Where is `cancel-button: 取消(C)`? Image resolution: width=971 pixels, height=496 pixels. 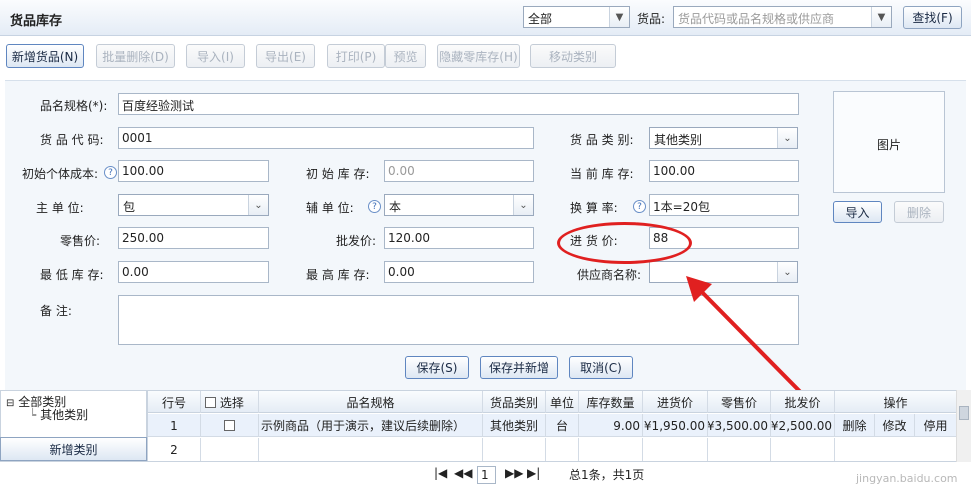 cancel-button: 取消(C) is located at coordinates (601, 367).